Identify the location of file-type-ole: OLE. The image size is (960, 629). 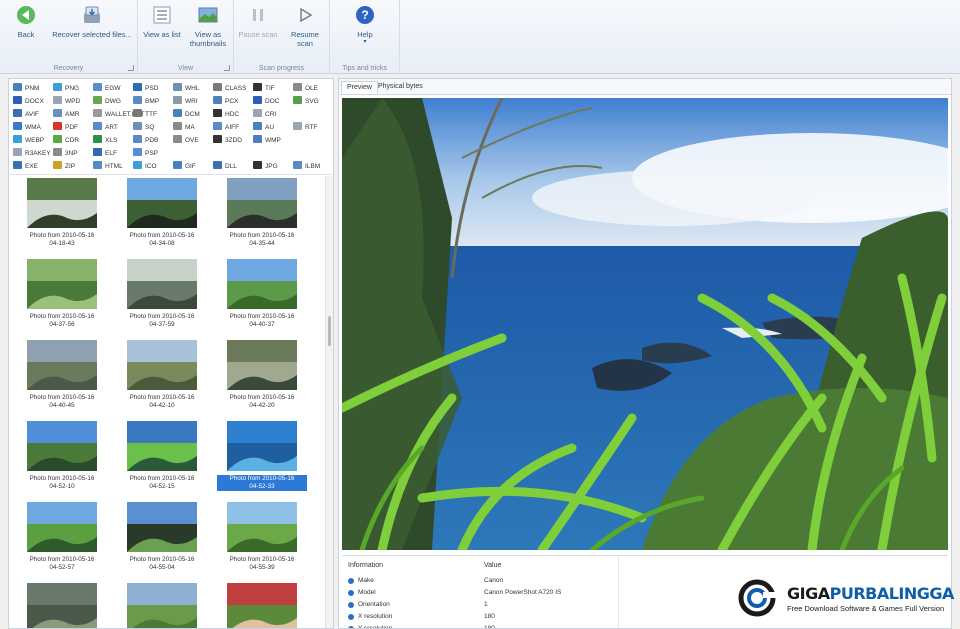
(305, 88).